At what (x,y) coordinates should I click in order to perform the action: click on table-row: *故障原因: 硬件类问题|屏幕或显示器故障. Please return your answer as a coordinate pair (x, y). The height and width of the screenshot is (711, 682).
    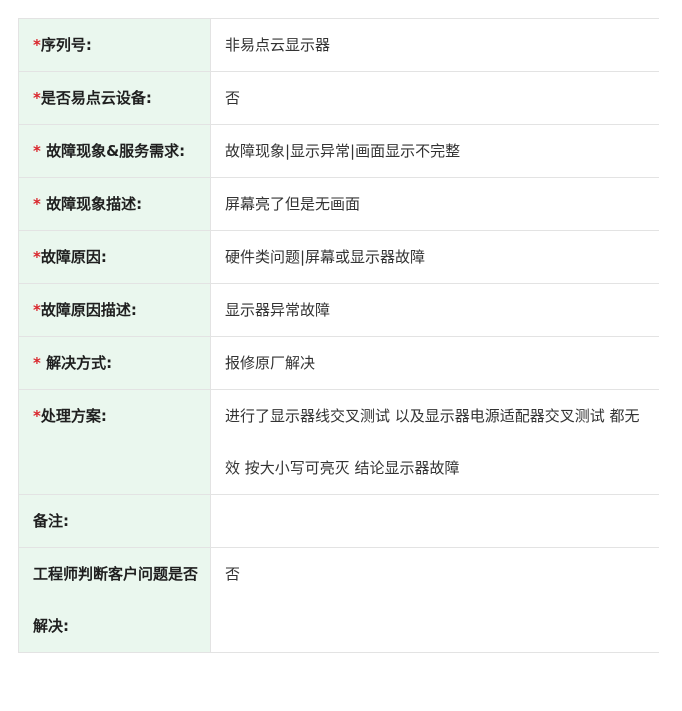
    Looking at the image, I should click on (338, 257).